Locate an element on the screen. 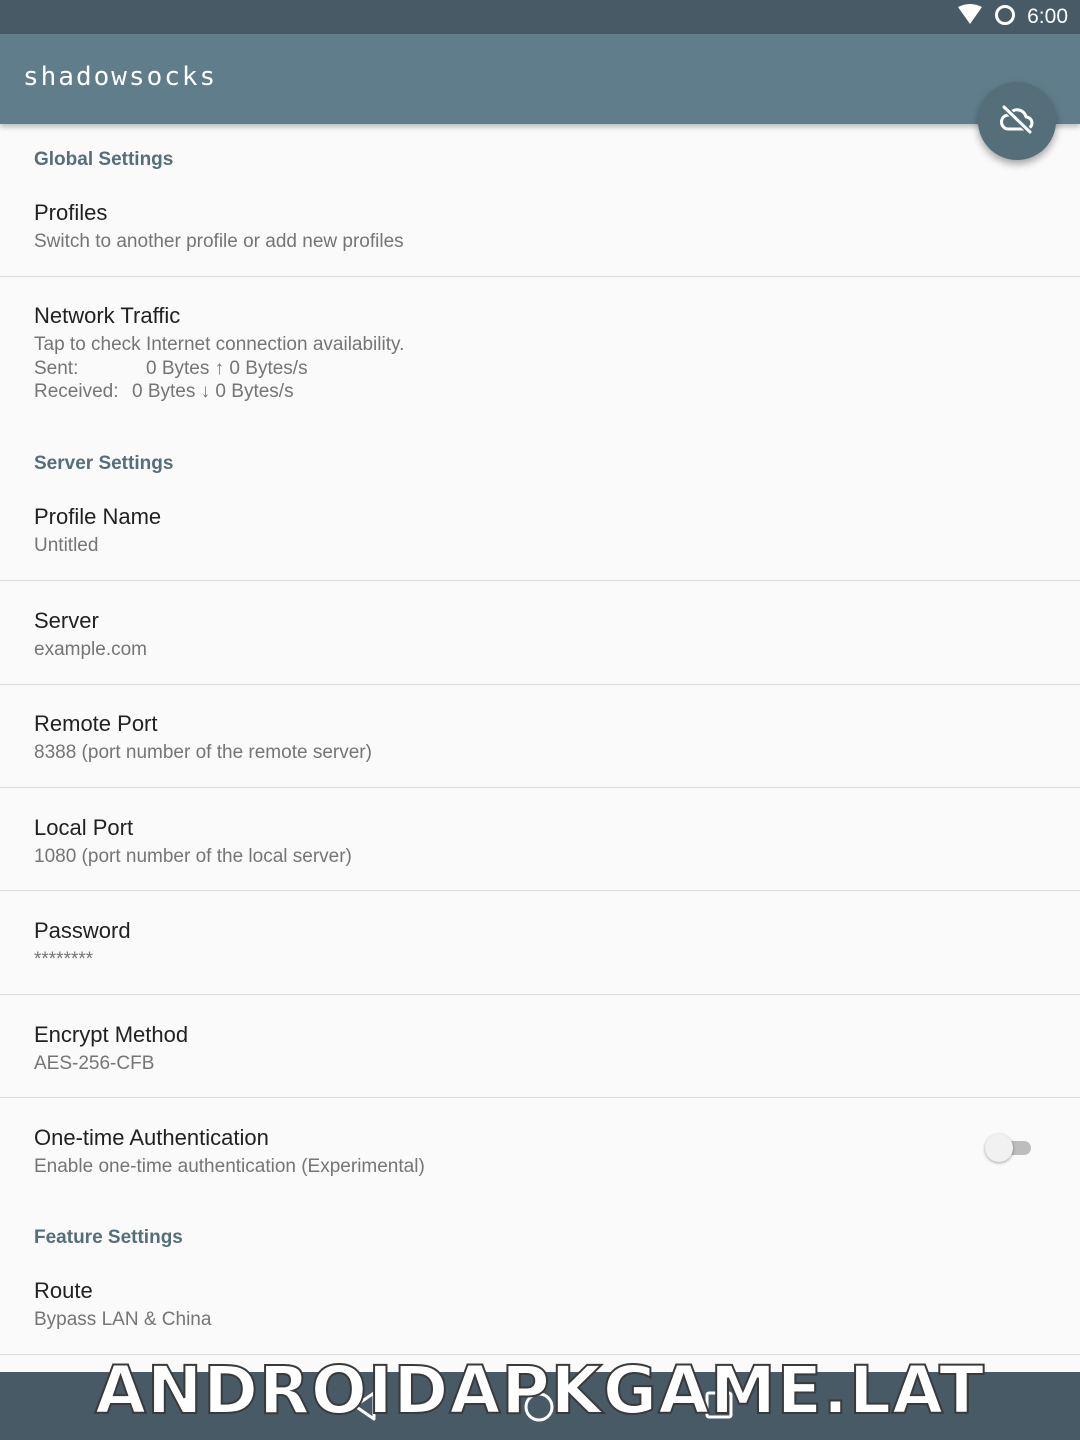 This screenshot has height=1440, width=1080. pref-summary: Untitled is located at coordinates (66, 545).